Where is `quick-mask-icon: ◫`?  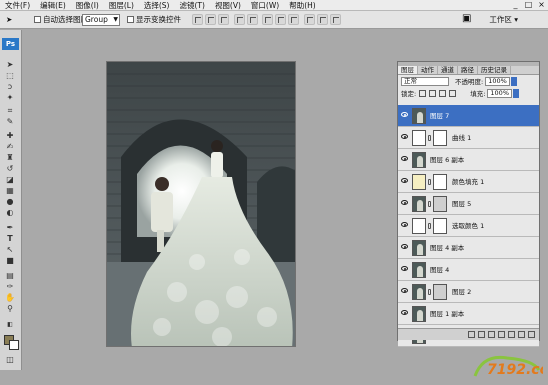 quick-mask-icon: ◫ is located at coordinates (10, 360).